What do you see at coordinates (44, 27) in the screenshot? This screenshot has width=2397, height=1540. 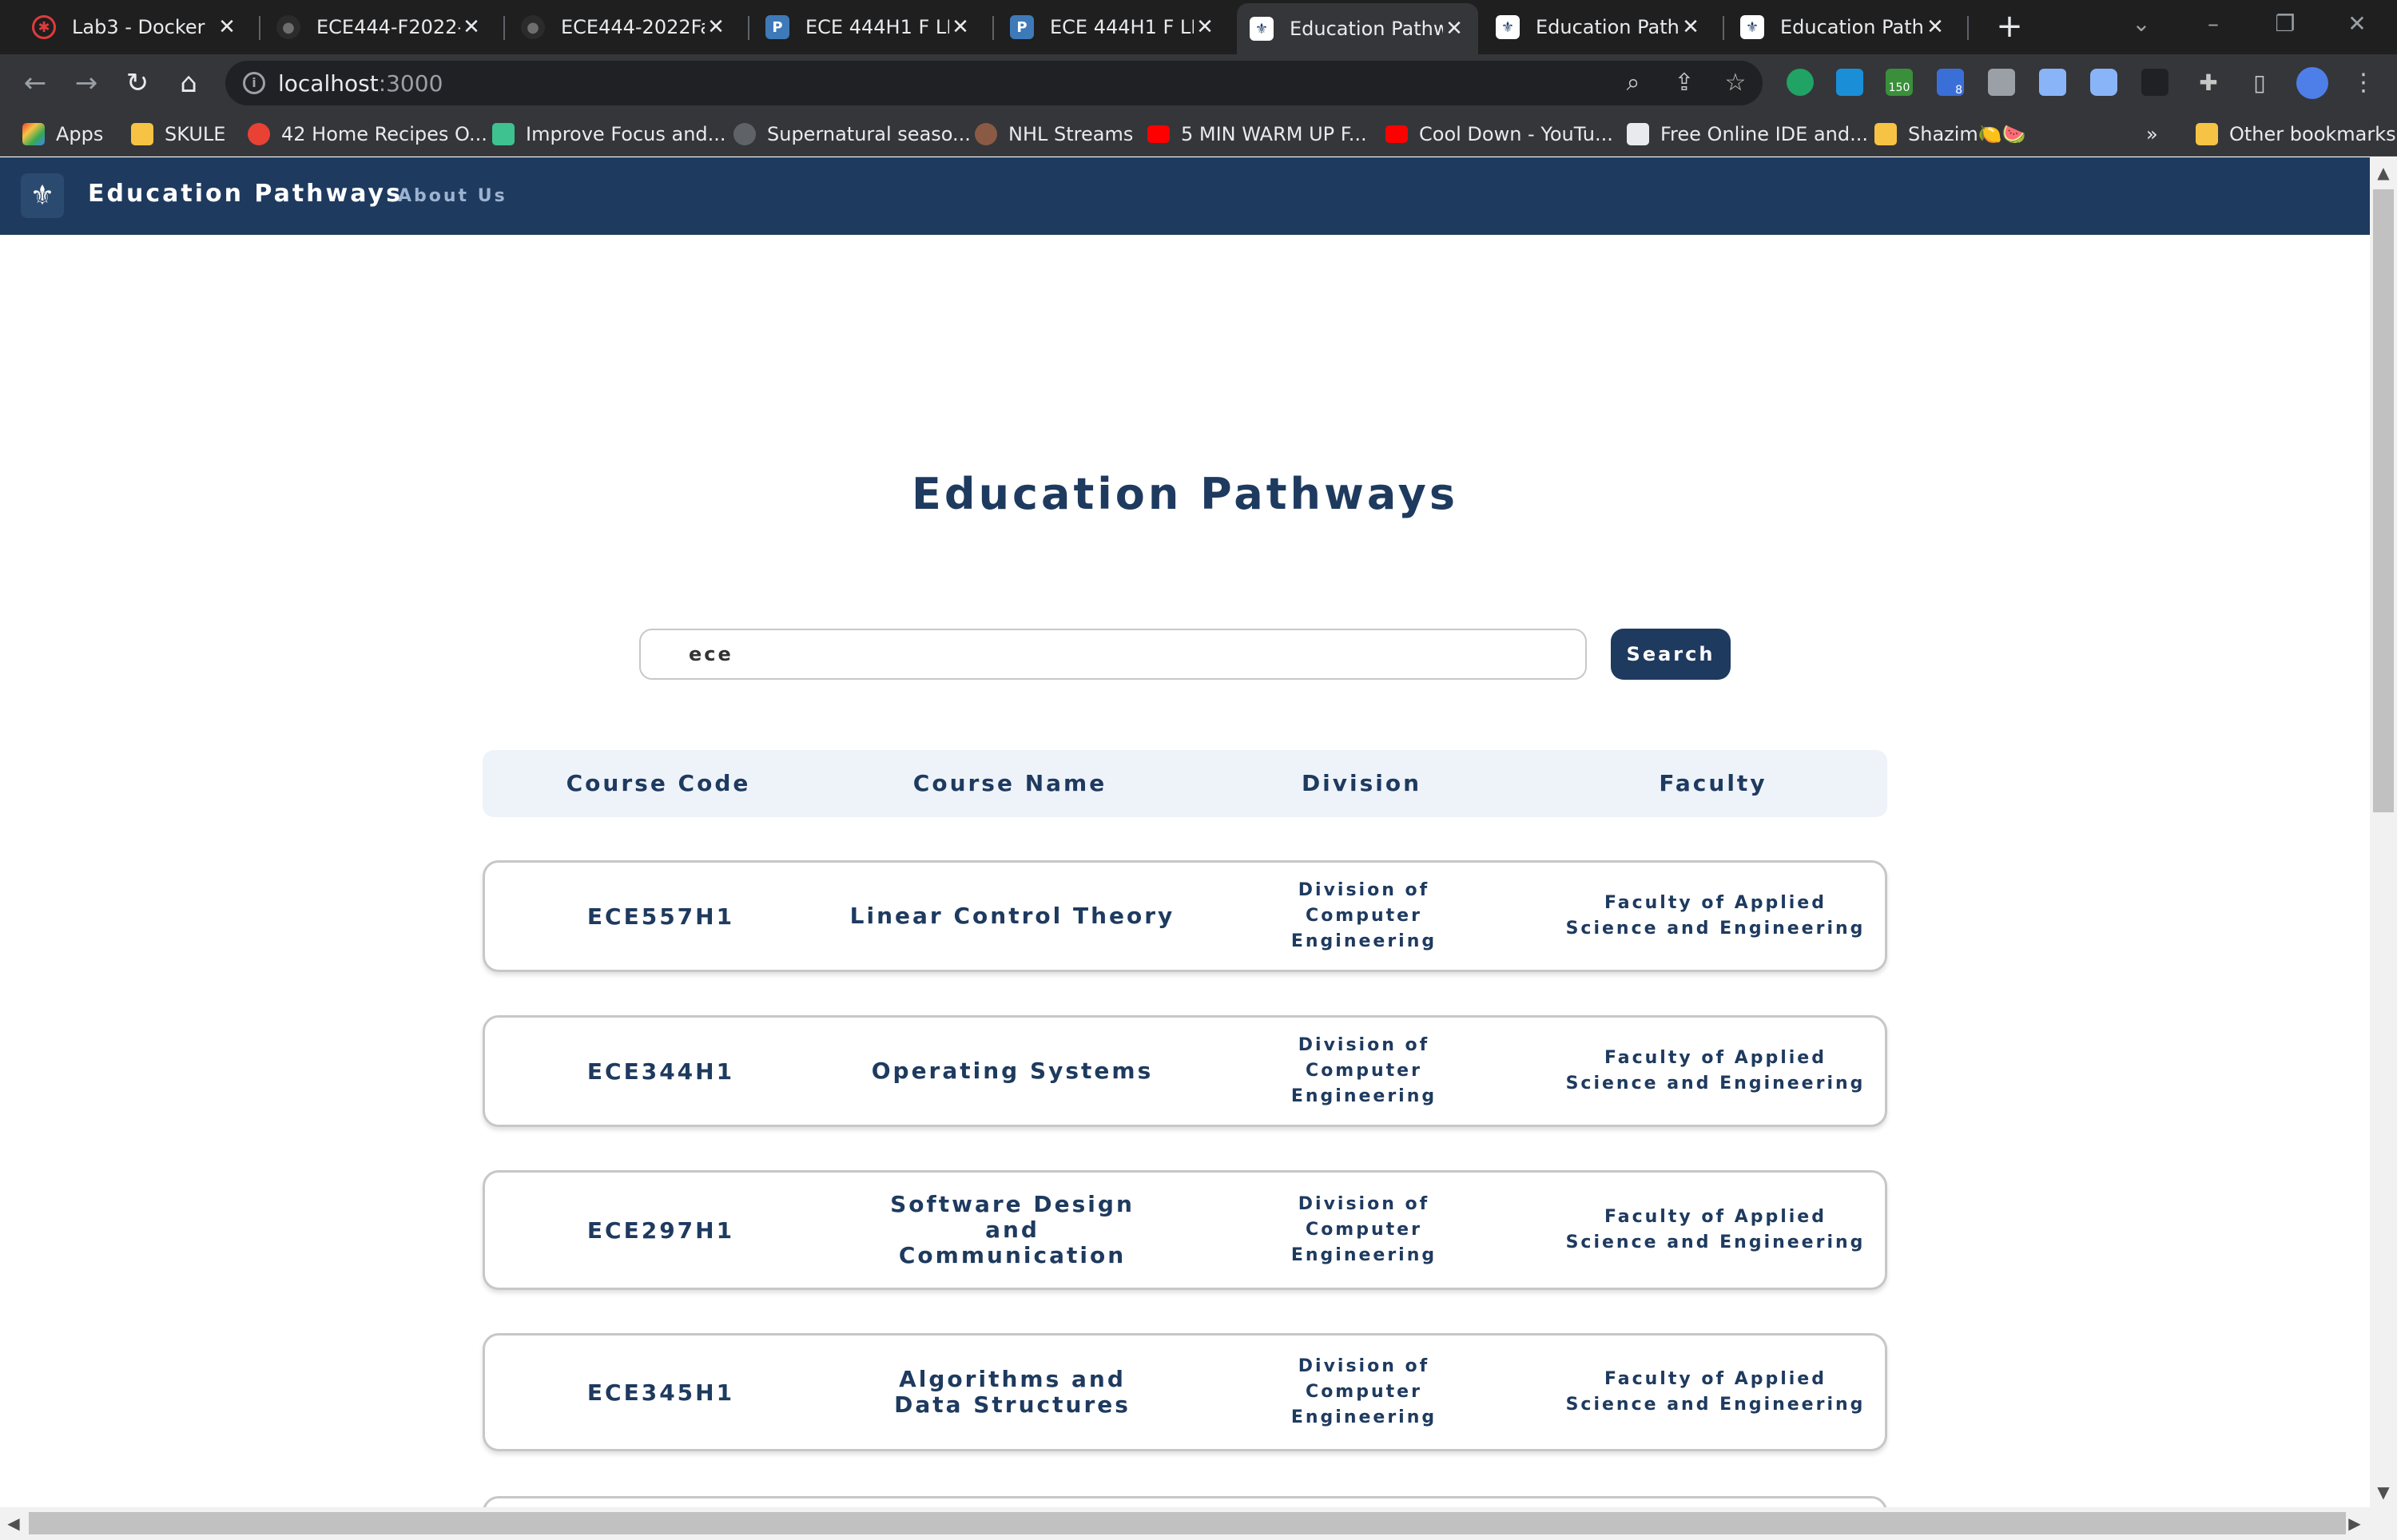 I see `docker-icon: ✱` at bounding box center [44, 27].